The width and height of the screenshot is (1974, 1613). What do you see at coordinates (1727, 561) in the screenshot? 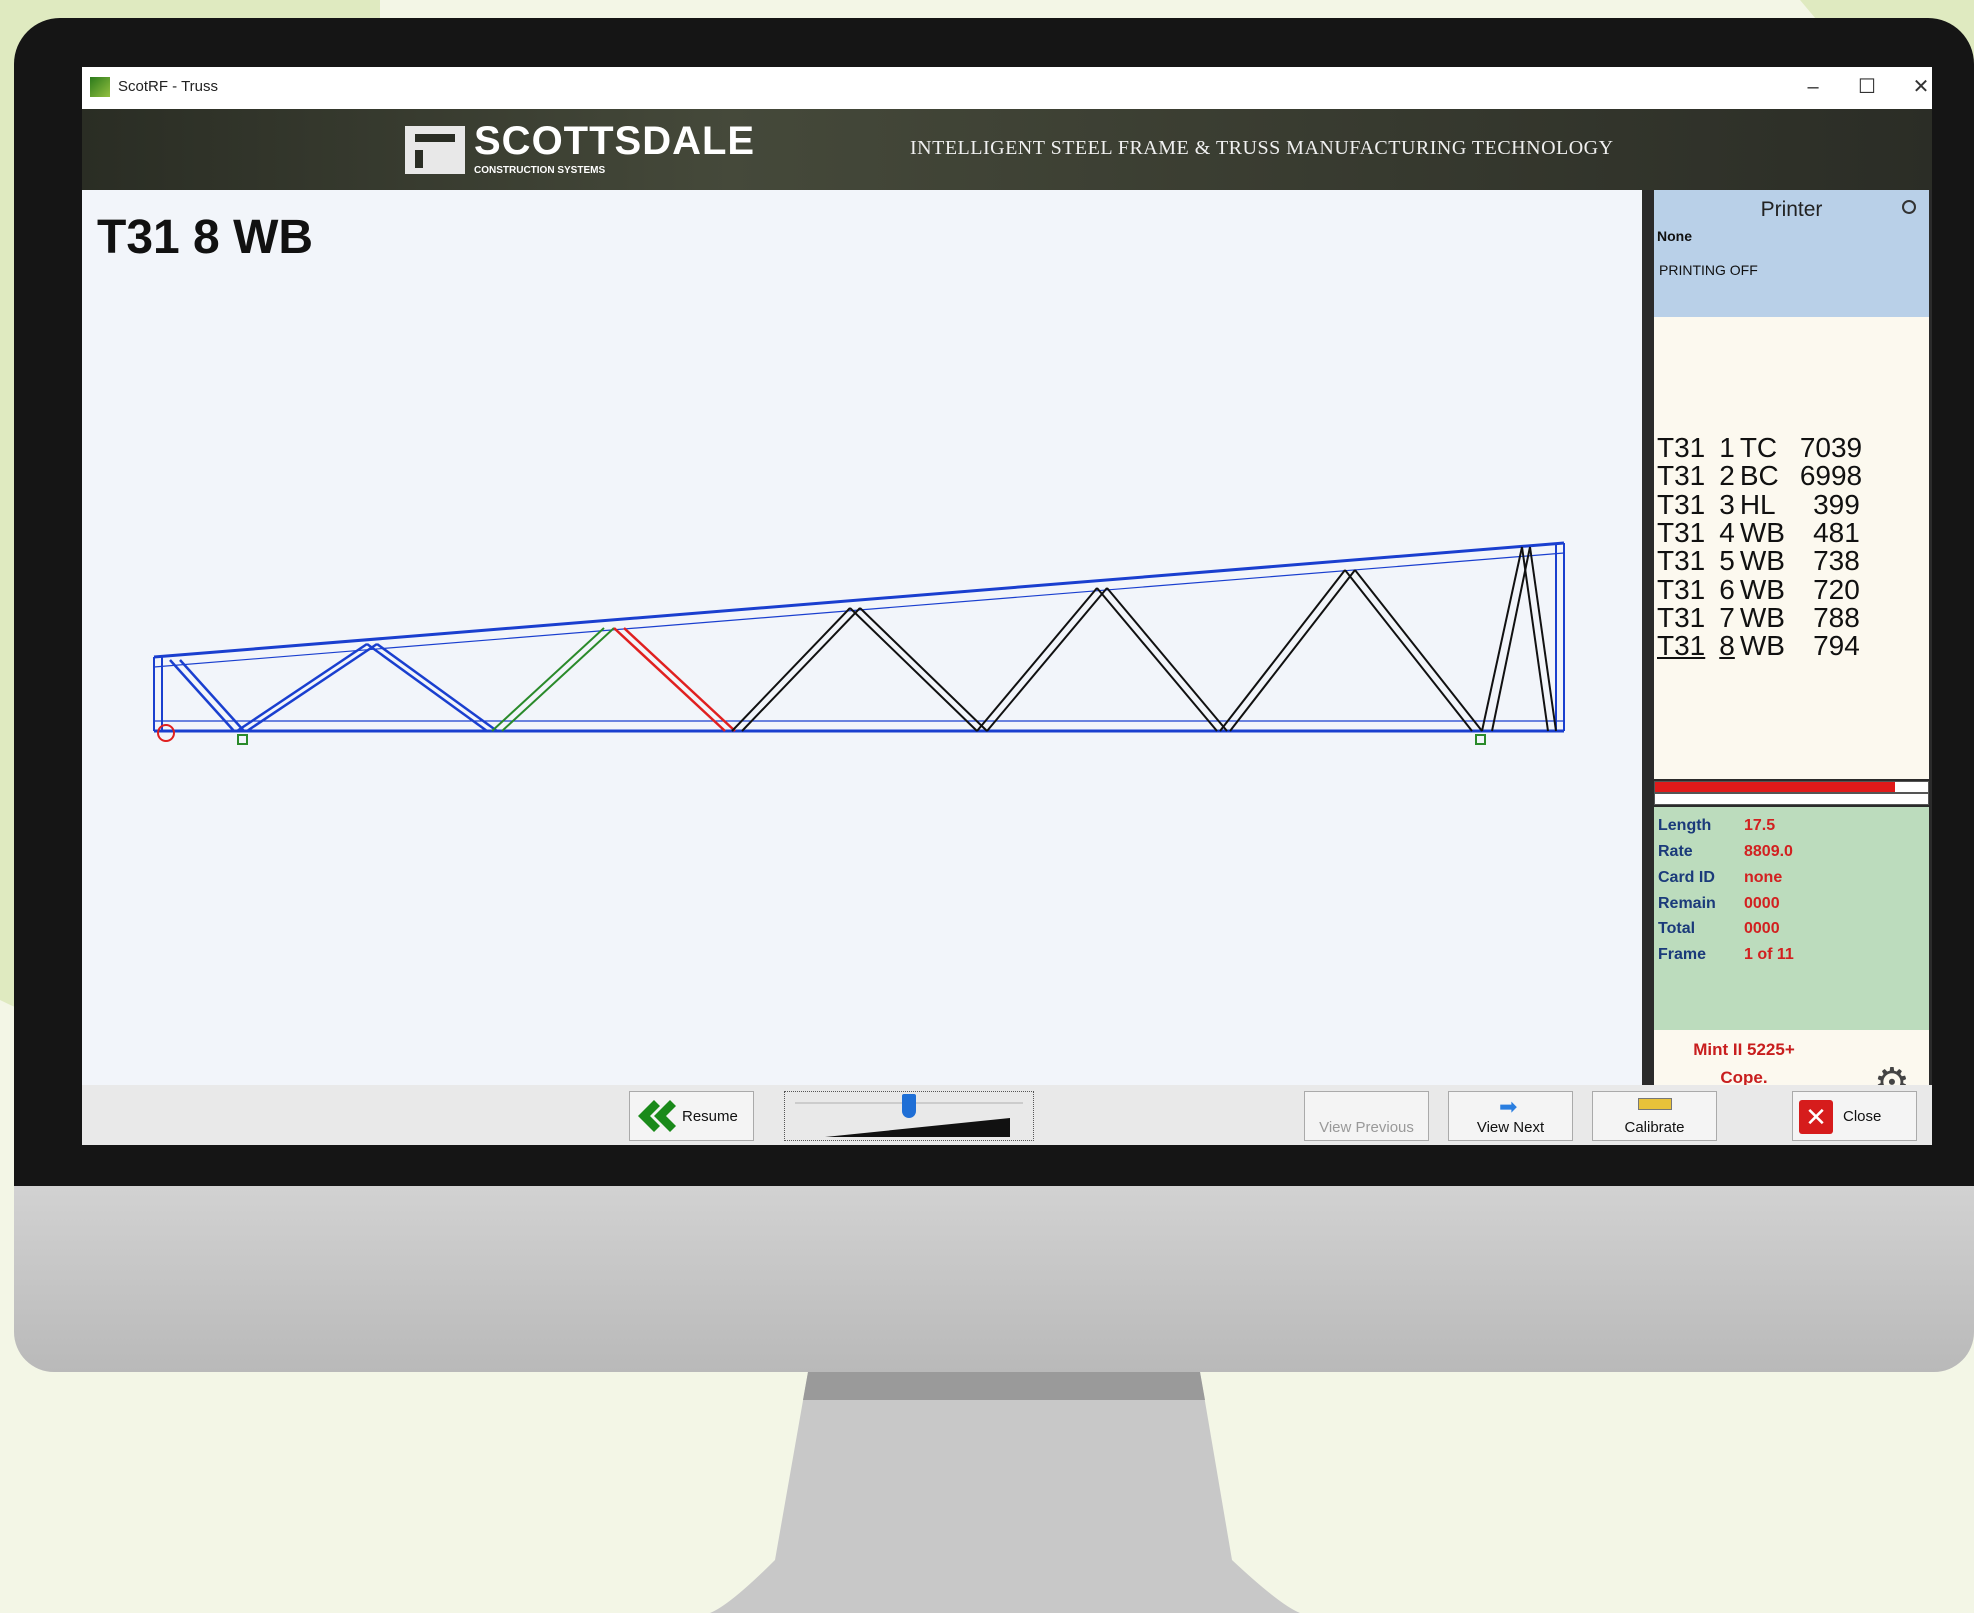
I see `part-number: 5` at bounding box center [1727, 561].